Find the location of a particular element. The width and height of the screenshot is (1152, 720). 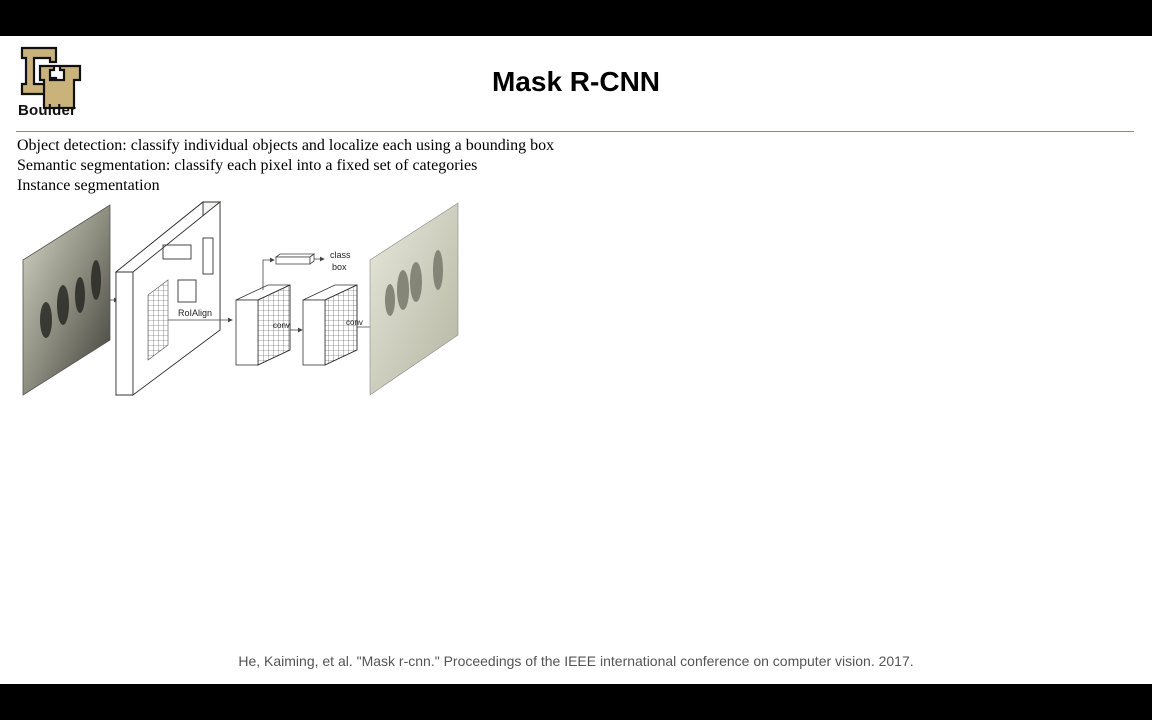

mask-rcnn-diagram: RoIAlign class box conv conv is located at coordinates (240, 298).